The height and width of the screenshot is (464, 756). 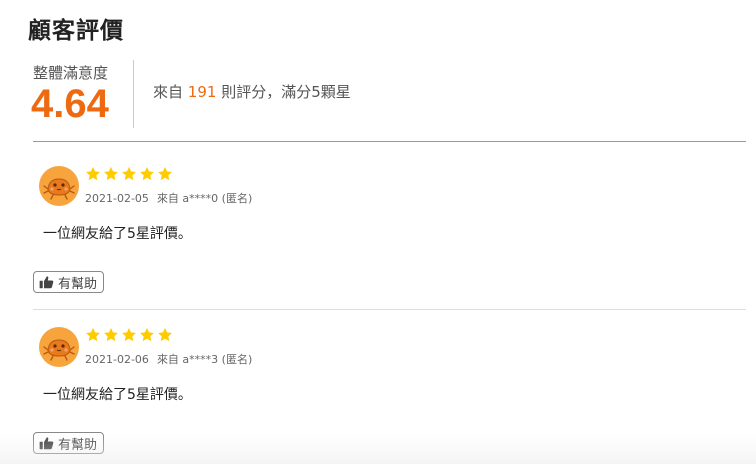 I want to click on review-source: 來自 a****3 (匿名), so click(x=204, y=359).